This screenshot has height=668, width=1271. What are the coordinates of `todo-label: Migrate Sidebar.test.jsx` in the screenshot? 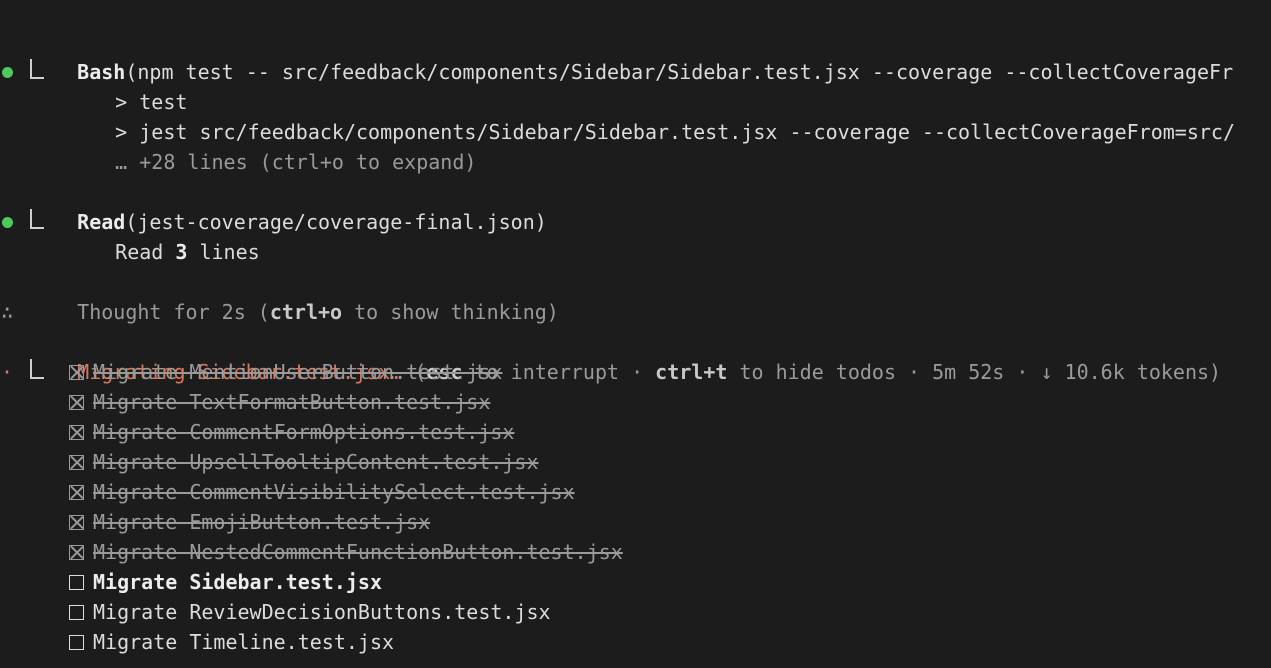 It's located at (237, 582).